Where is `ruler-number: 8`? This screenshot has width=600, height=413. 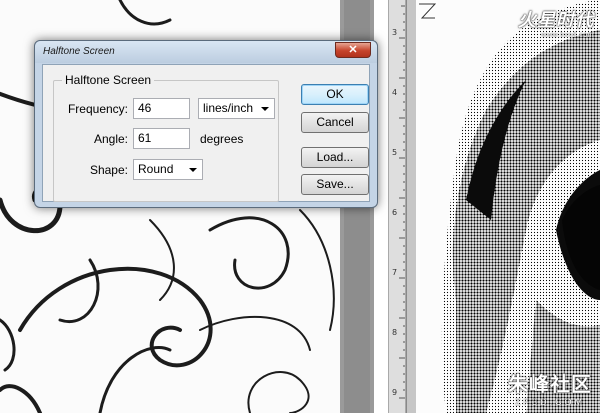
ruler-number: 8 is located at coordinates (395, 332).